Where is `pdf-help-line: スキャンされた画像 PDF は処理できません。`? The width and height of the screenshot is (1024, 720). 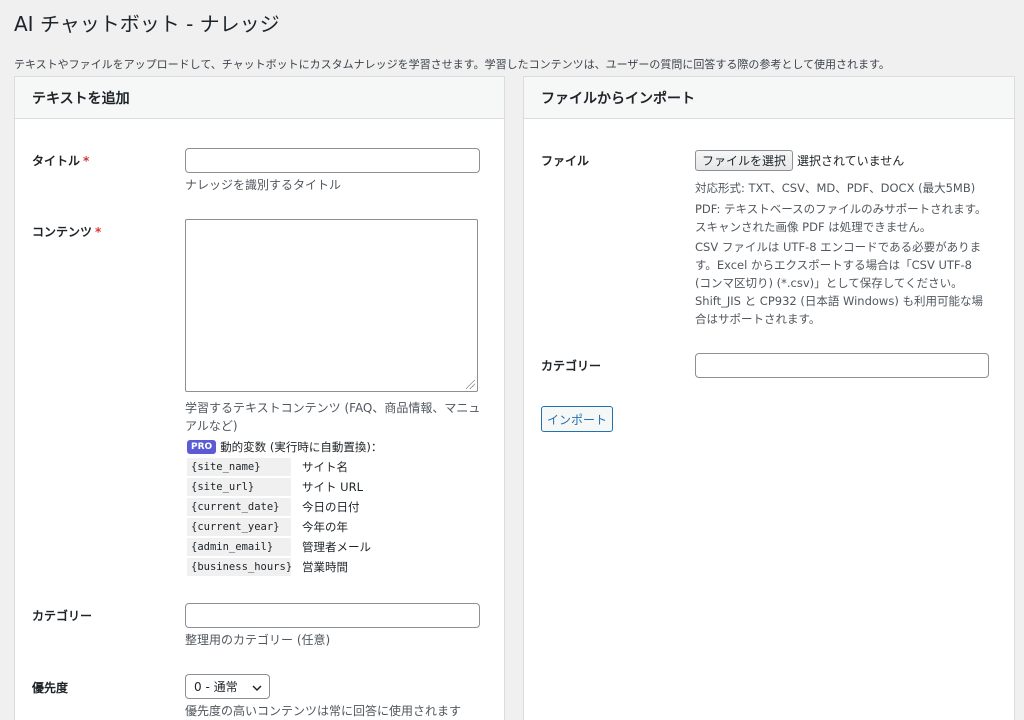
pdf-help-line: スキャンされた画像 PDF は処理できません。 is located at coordinates (813, 227).